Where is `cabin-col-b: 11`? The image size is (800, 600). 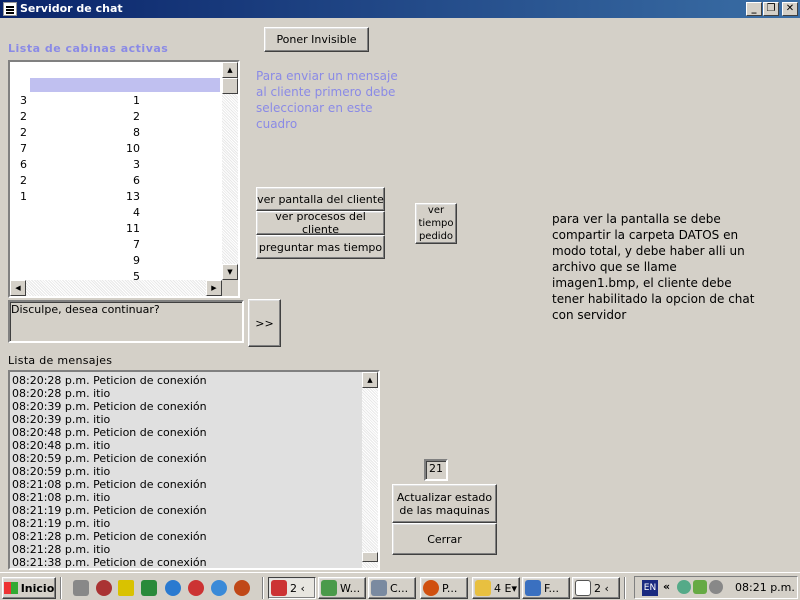
cabin-col-b: 11 is located at coordinates (133, 228).